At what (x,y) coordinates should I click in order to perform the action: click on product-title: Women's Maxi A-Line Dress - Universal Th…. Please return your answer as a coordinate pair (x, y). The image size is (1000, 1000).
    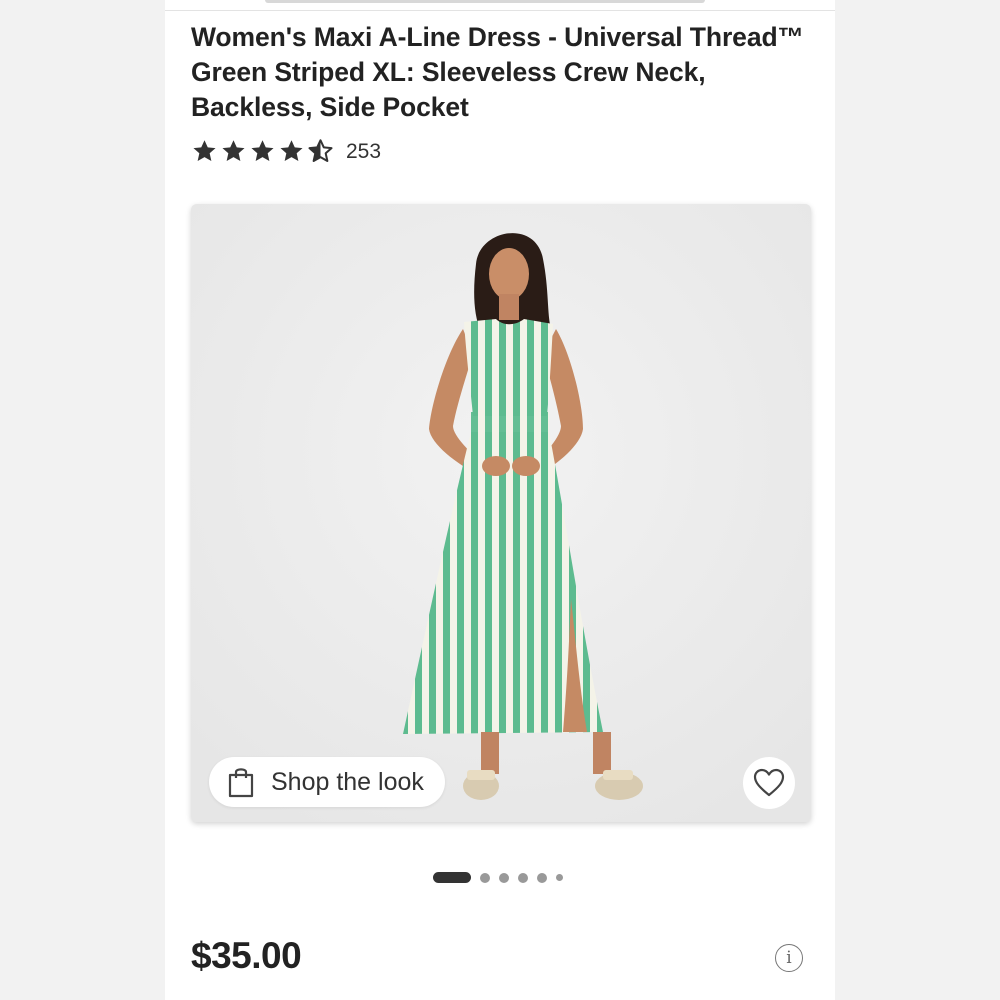
    Looking at the image, I should click on (497, 72).